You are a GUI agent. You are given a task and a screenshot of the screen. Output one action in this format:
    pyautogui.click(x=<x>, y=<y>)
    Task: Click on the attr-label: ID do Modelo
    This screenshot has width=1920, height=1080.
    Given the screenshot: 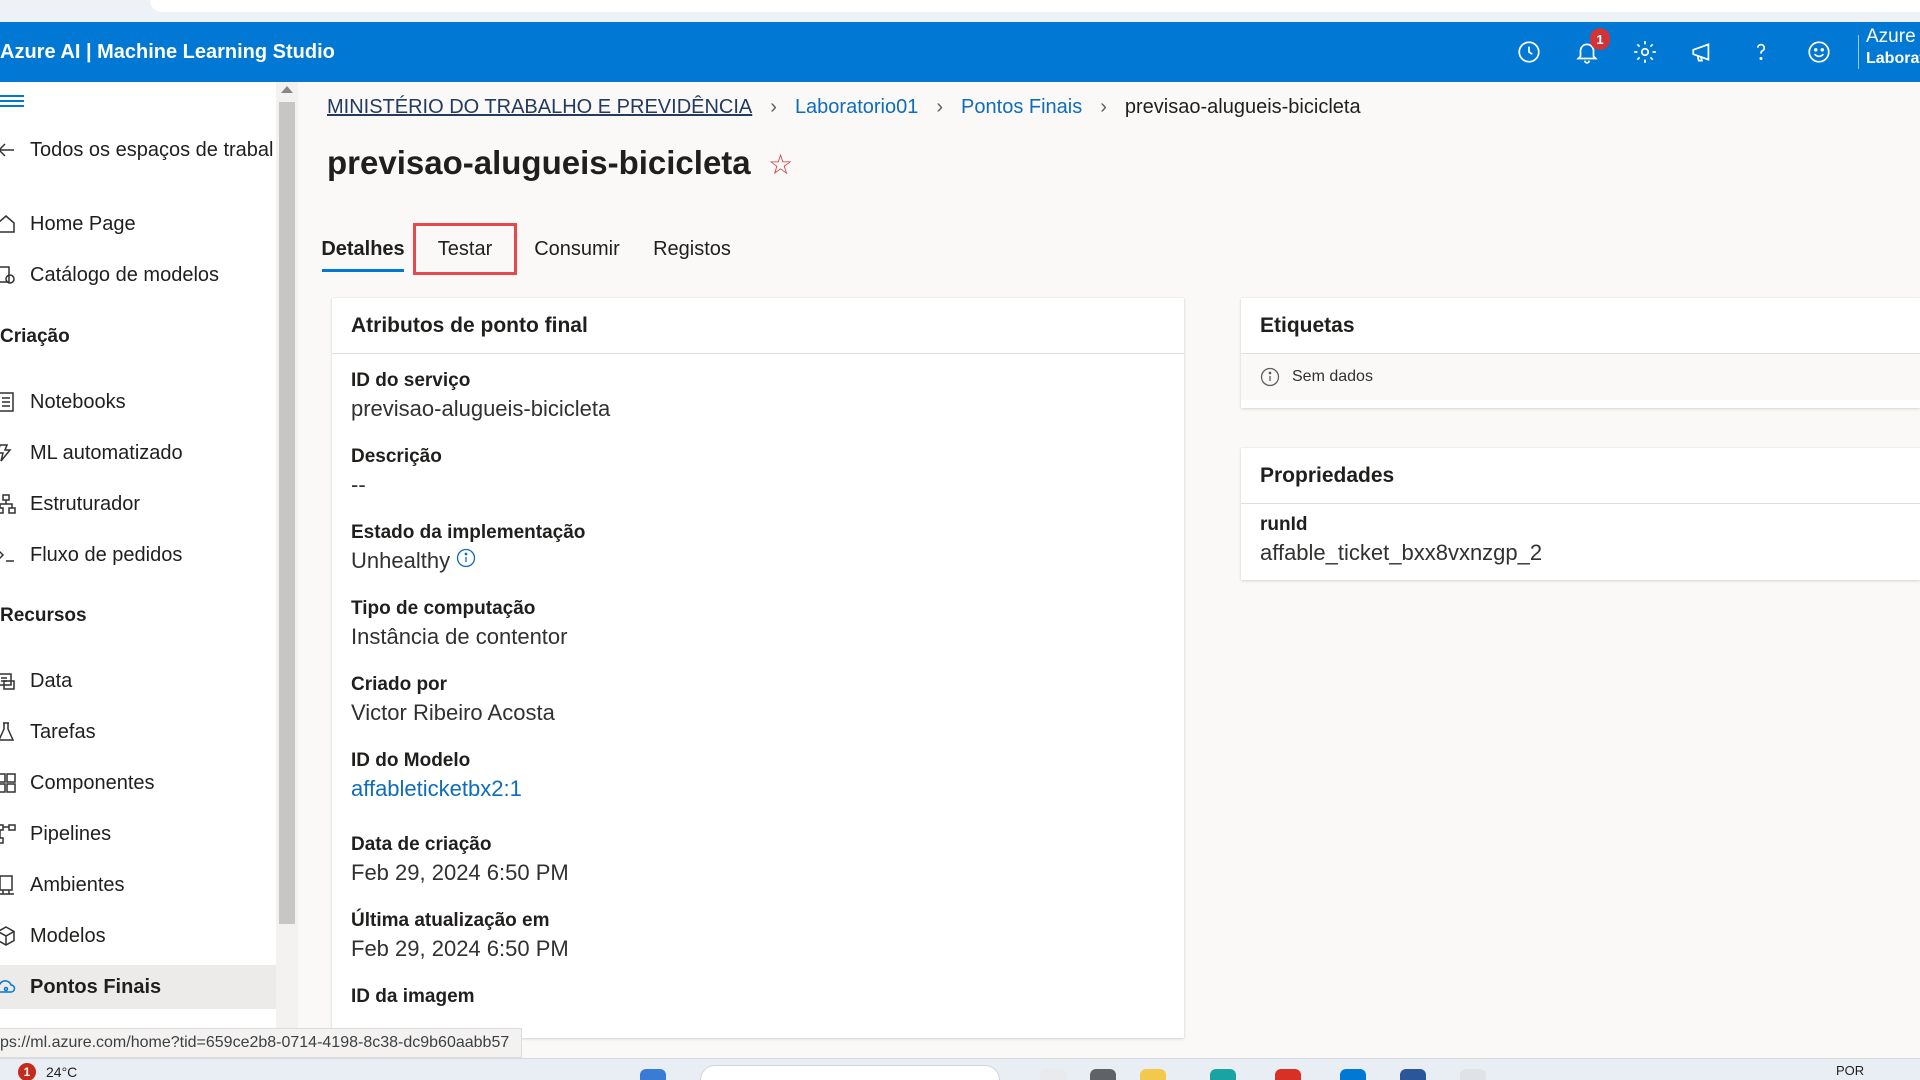 What is the action you would take?
    pyautogui.click(x=411, y=760)
    